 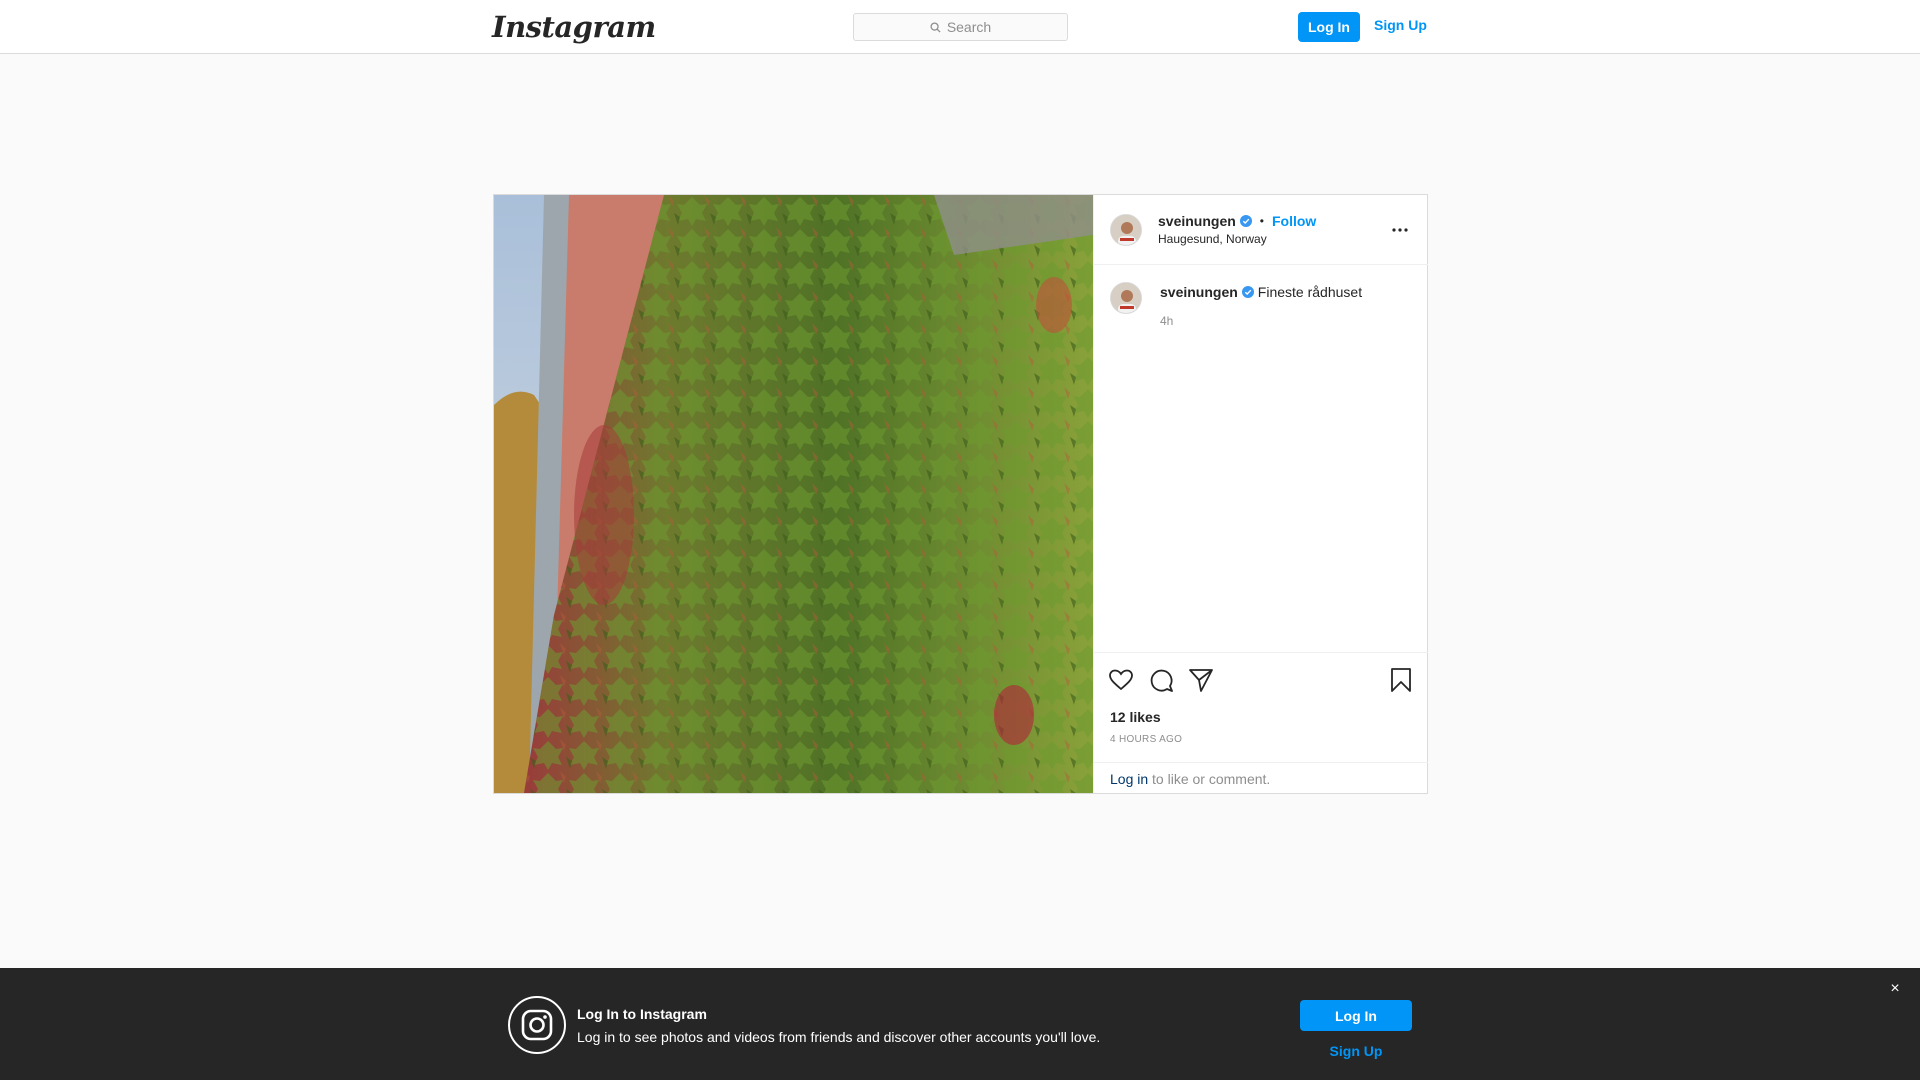 What do you see at coordinates (1197, 221) in the screenshot?
I see `author-username: sveinungen` at bounding box center [1197, 221].